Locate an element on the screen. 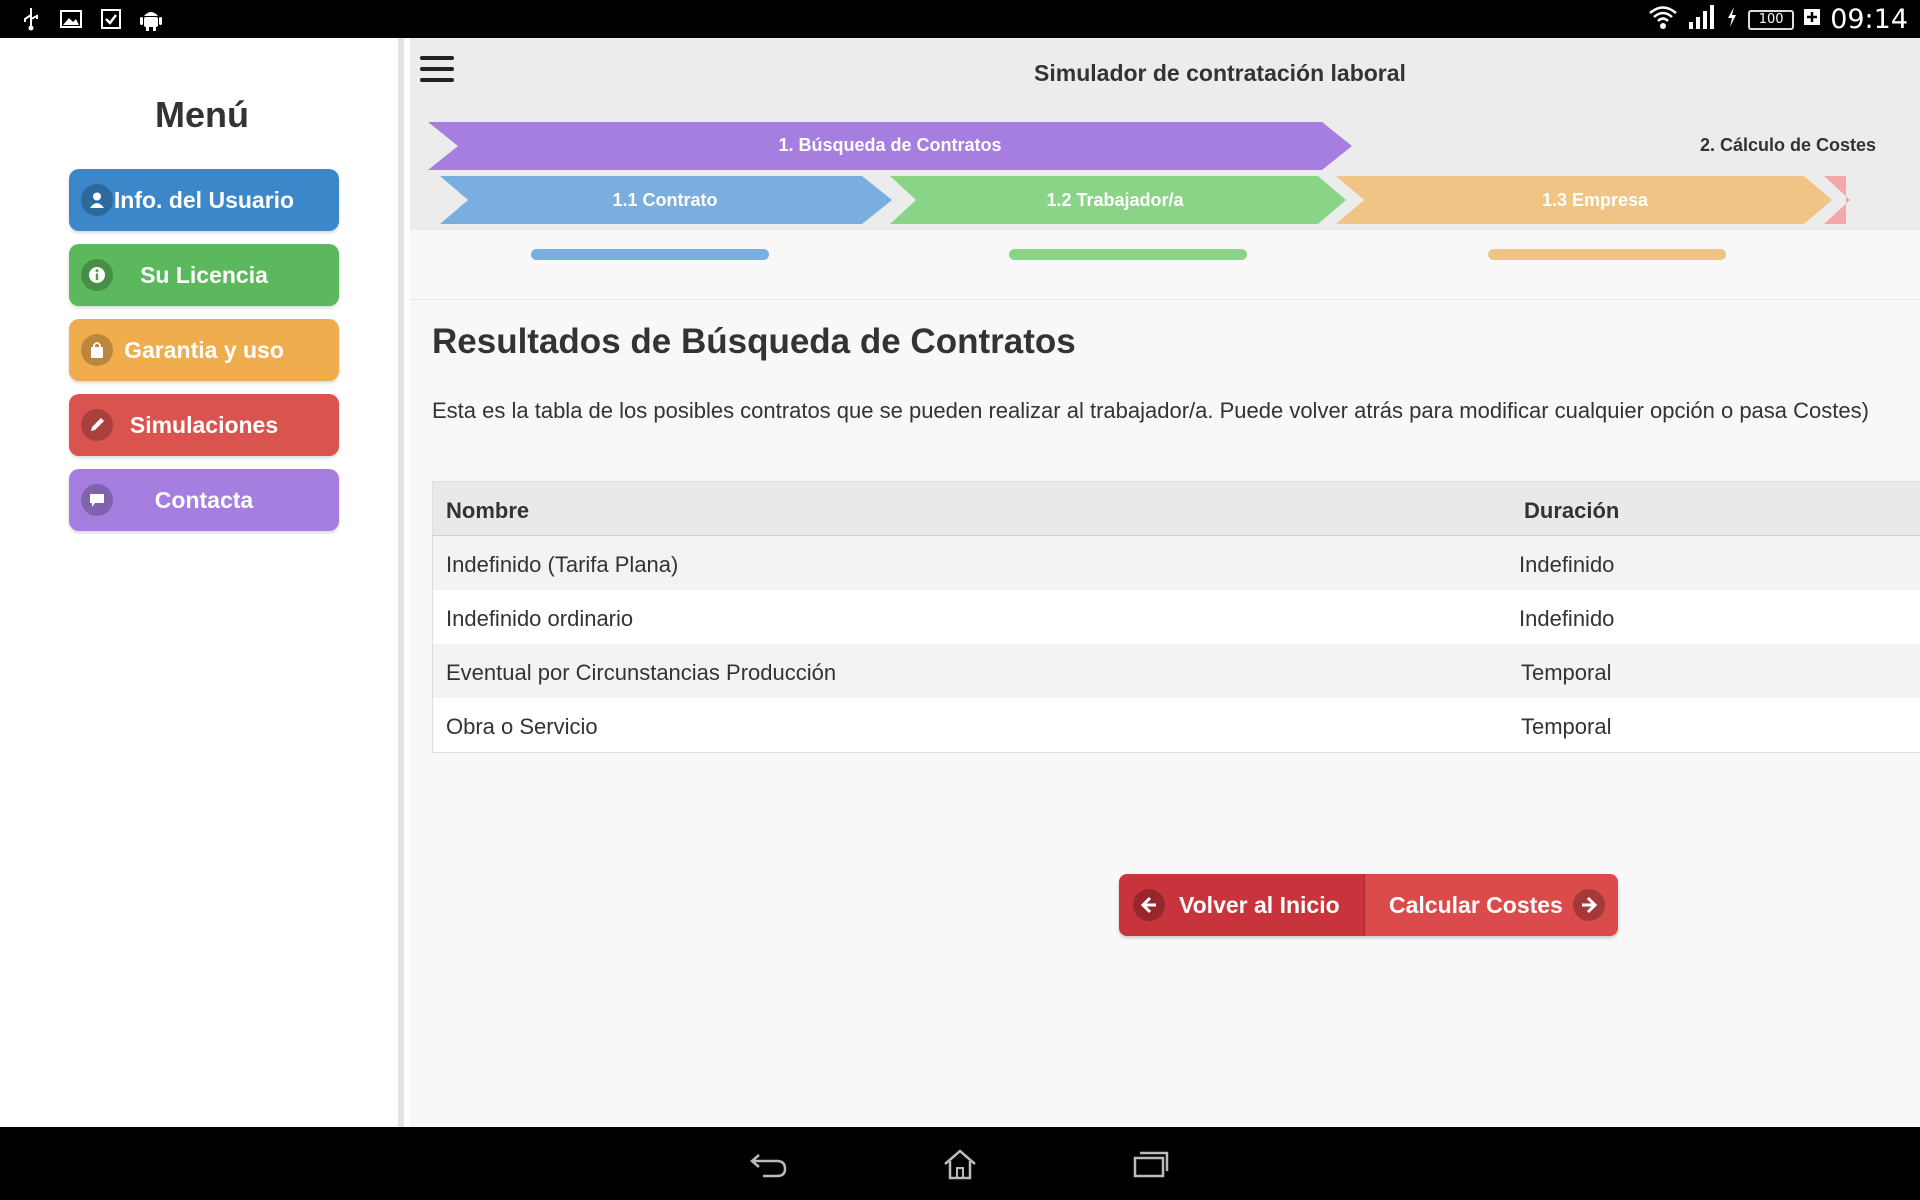  cell-name: Indefinido (Tarifa Plana) is located at coordinates (562, 564).